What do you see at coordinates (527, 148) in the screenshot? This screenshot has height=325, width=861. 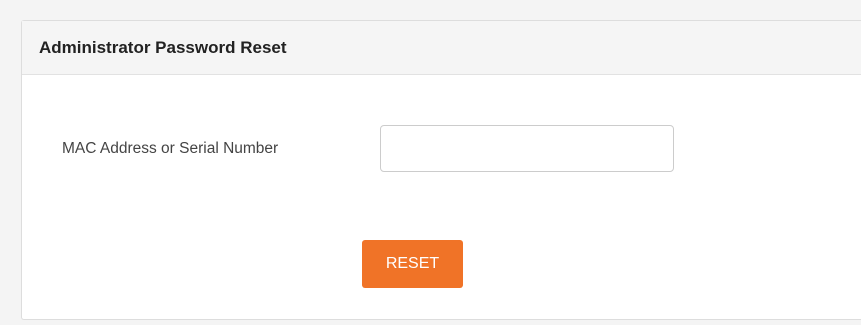 I see `mac-serial-input` at bounding box center [527, 148].